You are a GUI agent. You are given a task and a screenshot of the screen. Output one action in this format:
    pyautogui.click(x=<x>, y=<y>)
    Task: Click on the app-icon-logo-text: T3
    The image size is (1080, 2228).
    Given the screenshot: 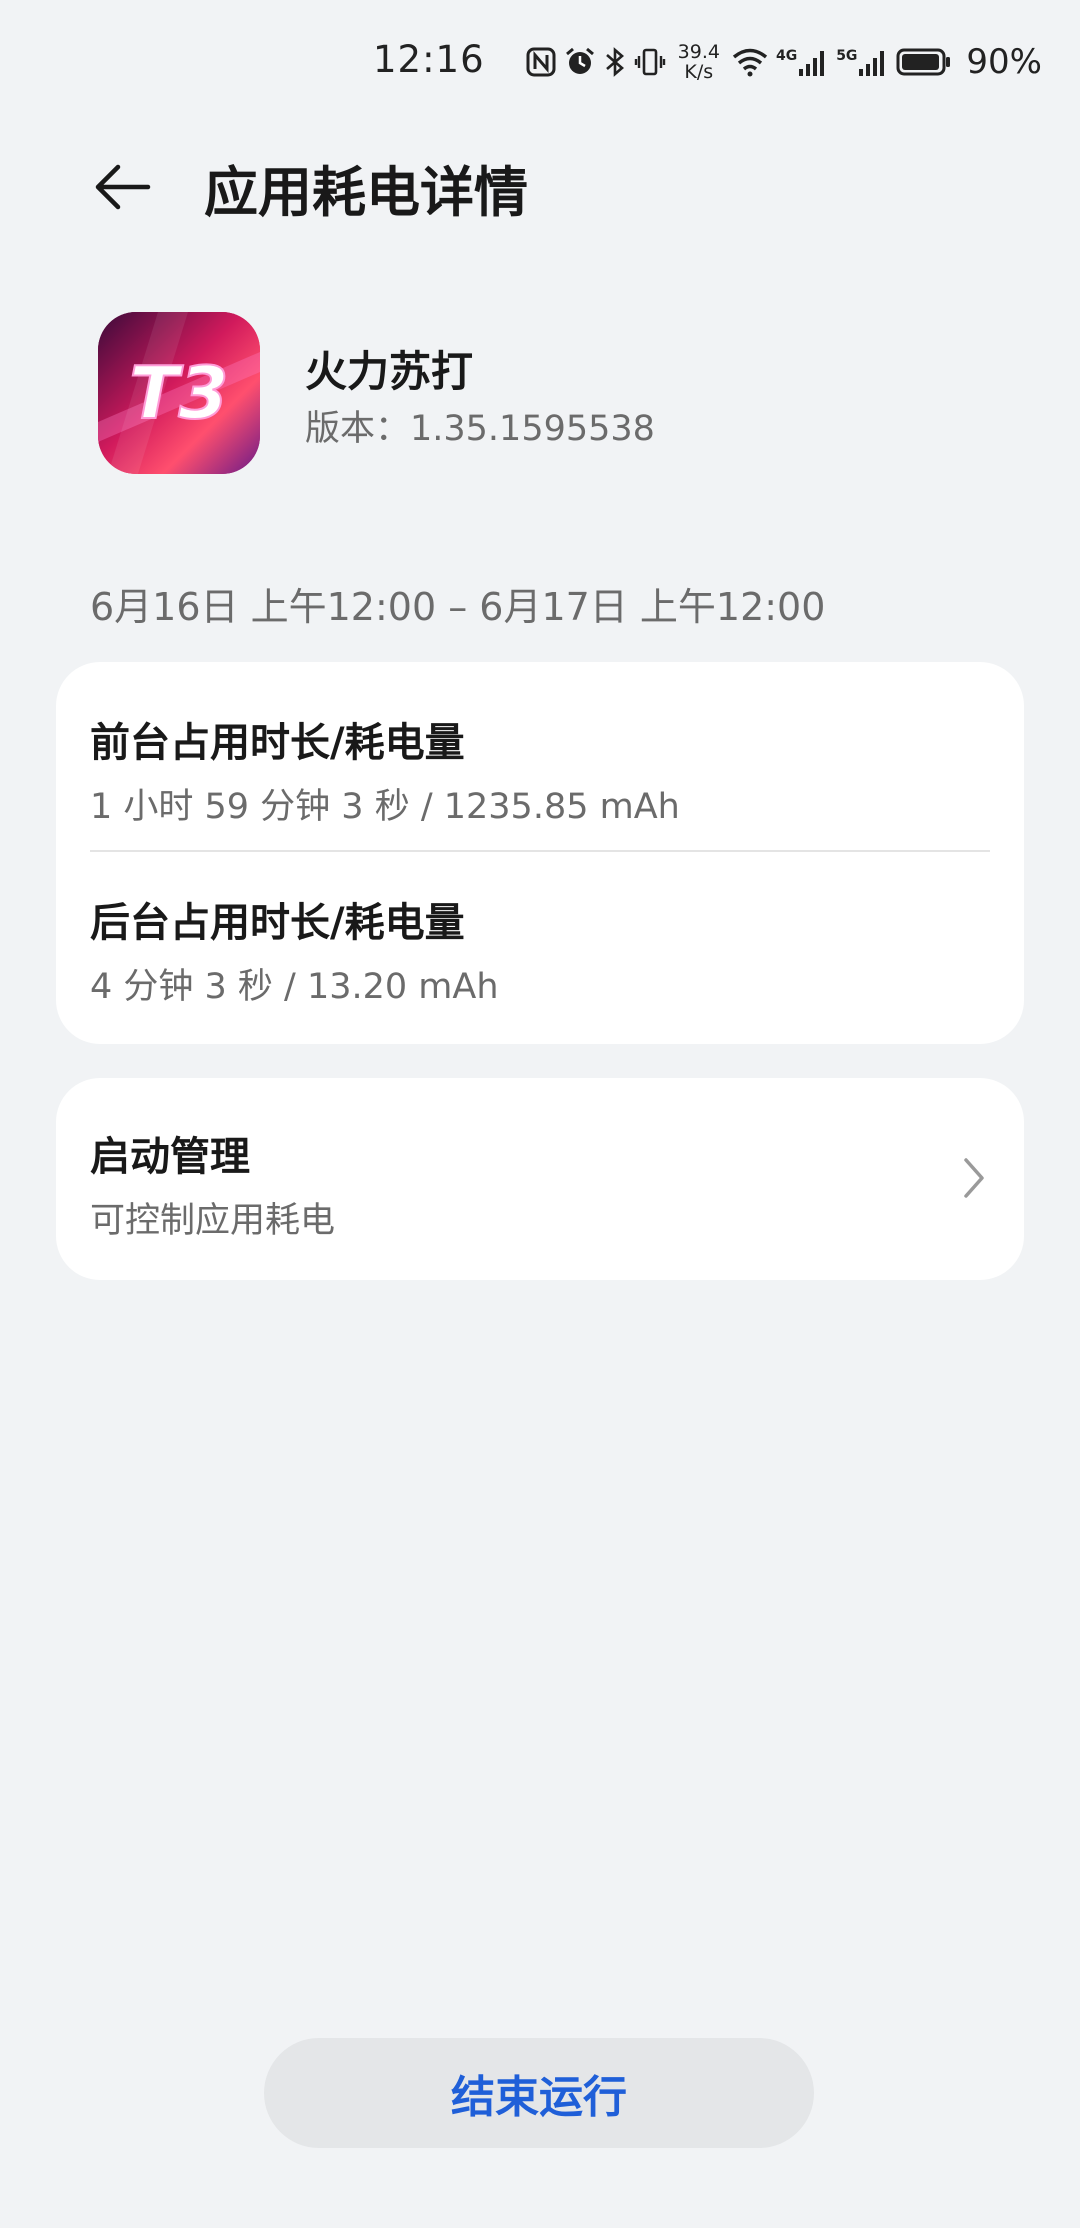 What is the action you would take?
    pyautogui.click(x=178, y=393)
    